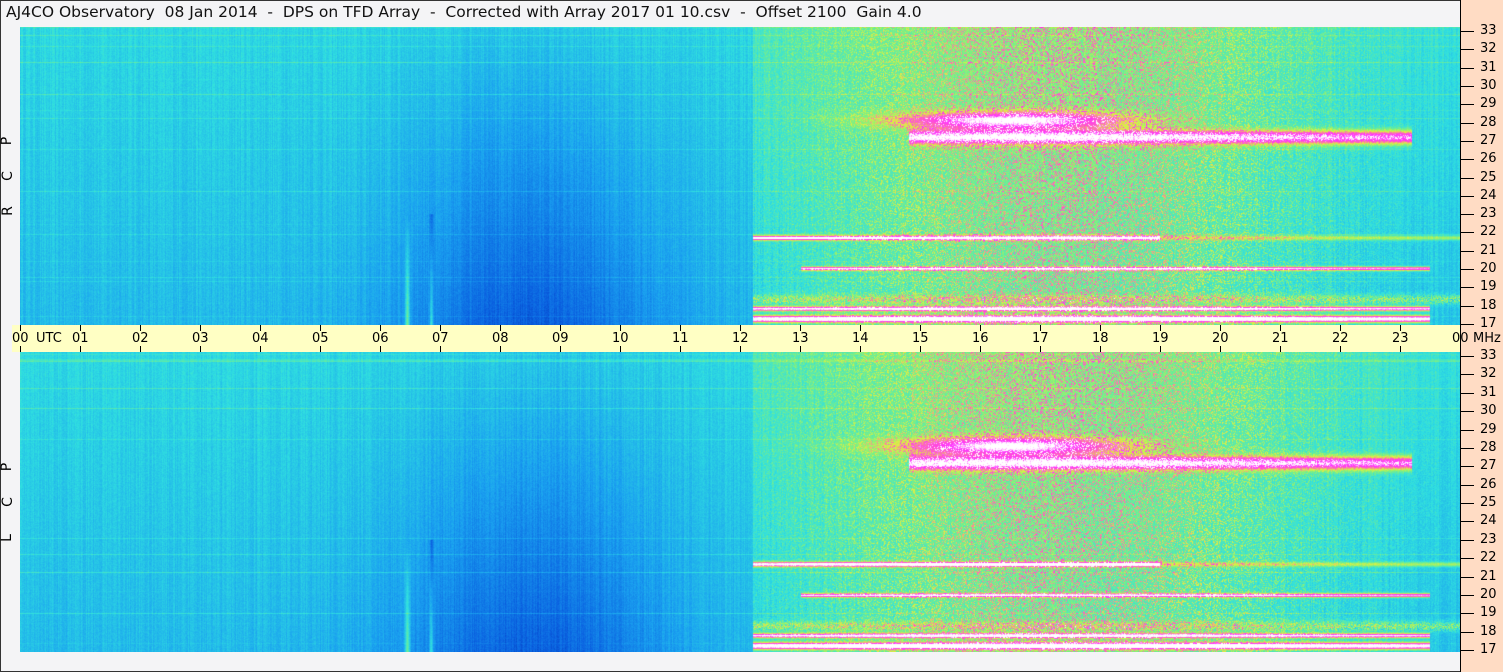 The image size is (1503, 672). Describe the element at coordinates (49, 338) in the screenshot. I see `x-unit-label: UTC` at that location.